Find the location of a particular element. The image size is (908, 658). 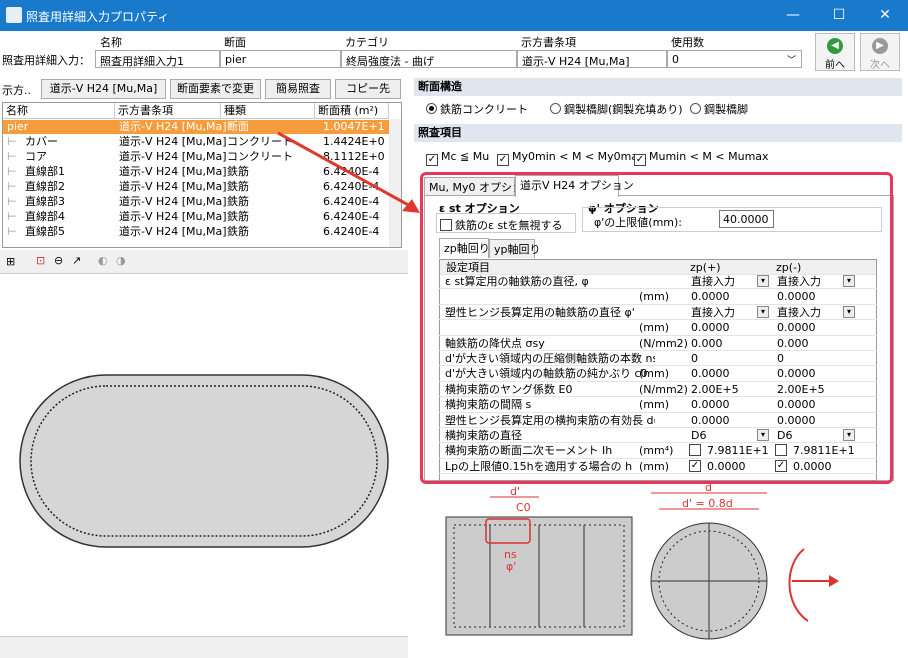

col-header-name: 名称 is located at coordinates (59, 111).